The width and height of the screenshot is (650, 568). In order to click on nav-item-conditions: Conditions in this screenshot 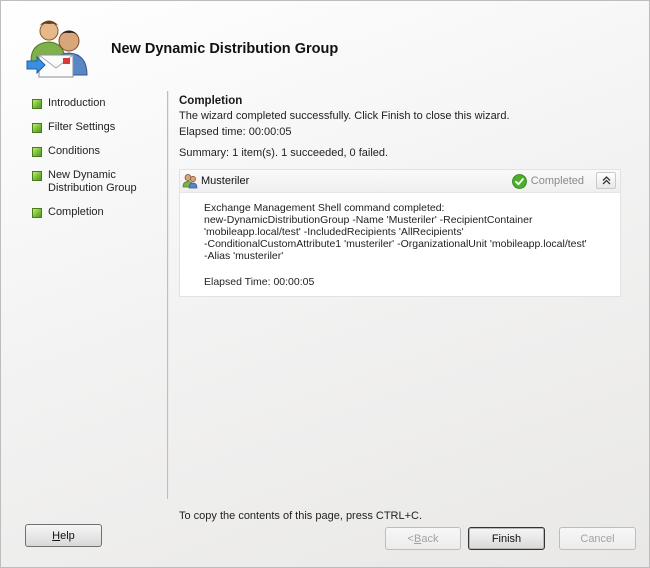, I will do `click(96, 151)`.